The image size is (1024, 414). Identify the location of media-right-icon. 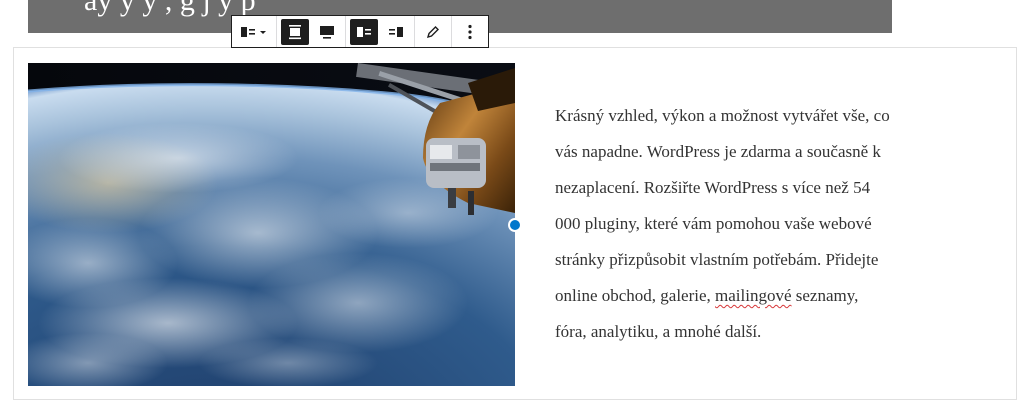
(396, 31).